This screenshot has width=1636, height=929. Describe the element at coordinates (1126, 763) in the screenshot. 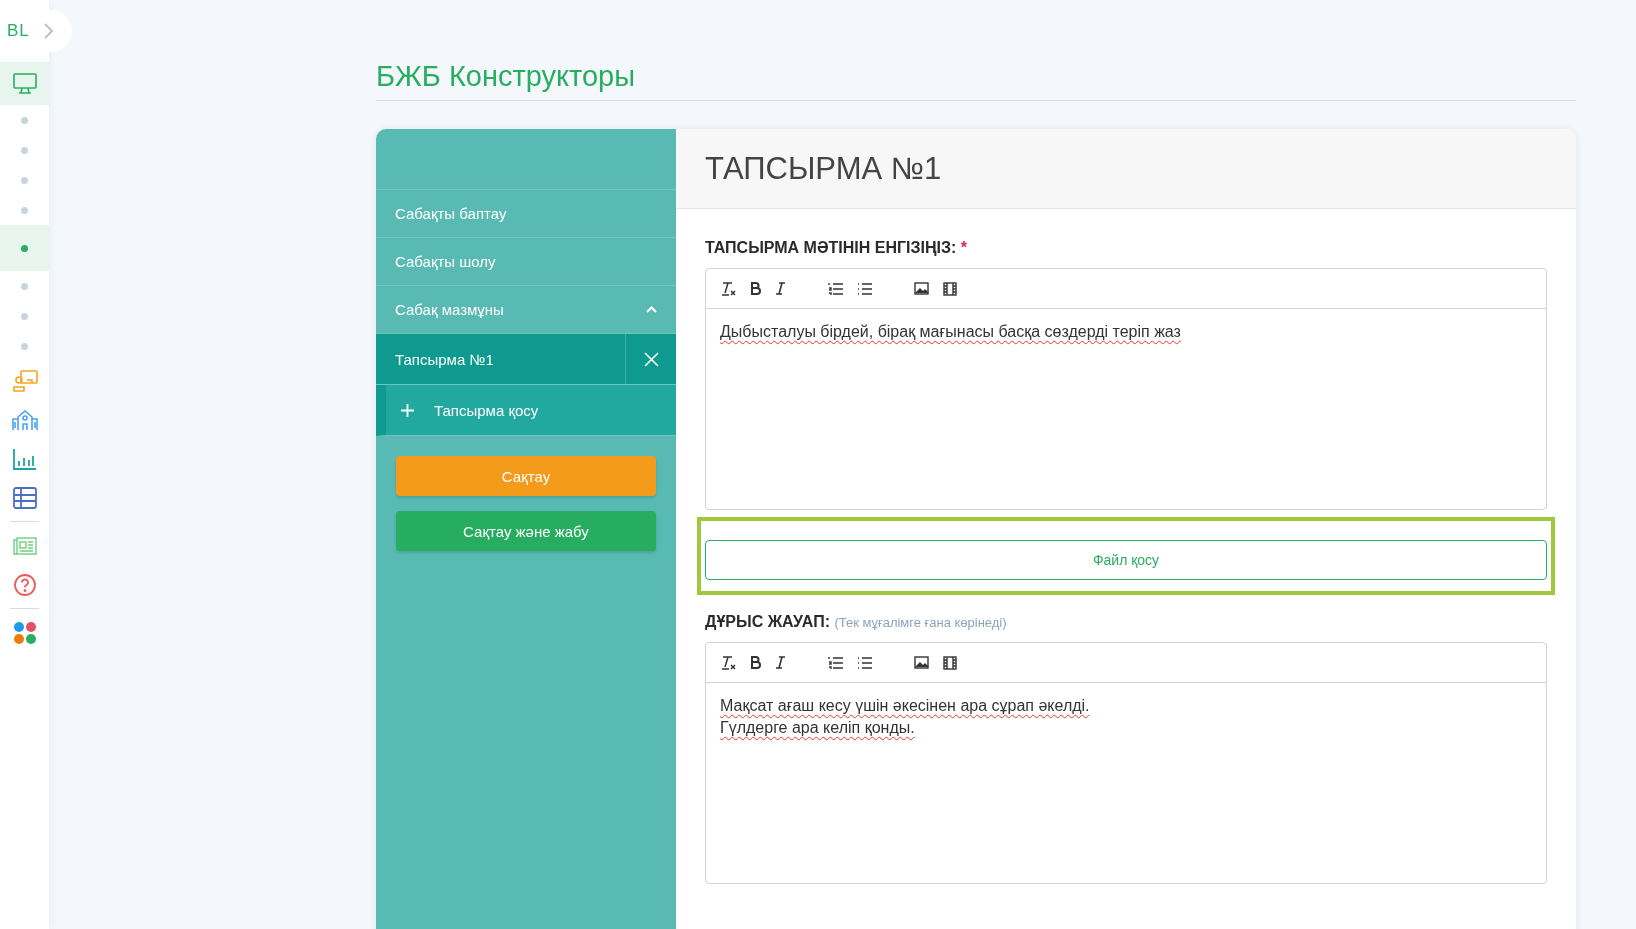

I see `text-editor: Мақсат ағаш кесу үшін әкесінен ара сұрап әкелді. Гүлдерге ара келіп қонды.` at that location.